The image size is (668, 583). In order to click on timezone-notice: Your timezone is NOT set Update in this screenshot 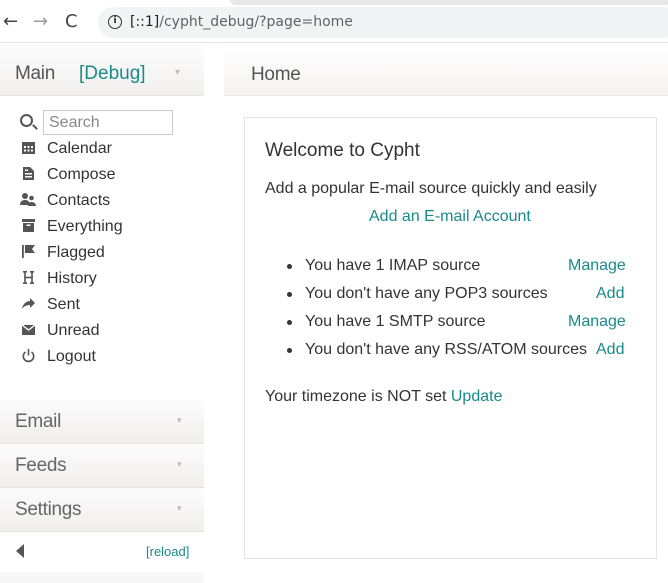, I will do `click(383, 397)`.